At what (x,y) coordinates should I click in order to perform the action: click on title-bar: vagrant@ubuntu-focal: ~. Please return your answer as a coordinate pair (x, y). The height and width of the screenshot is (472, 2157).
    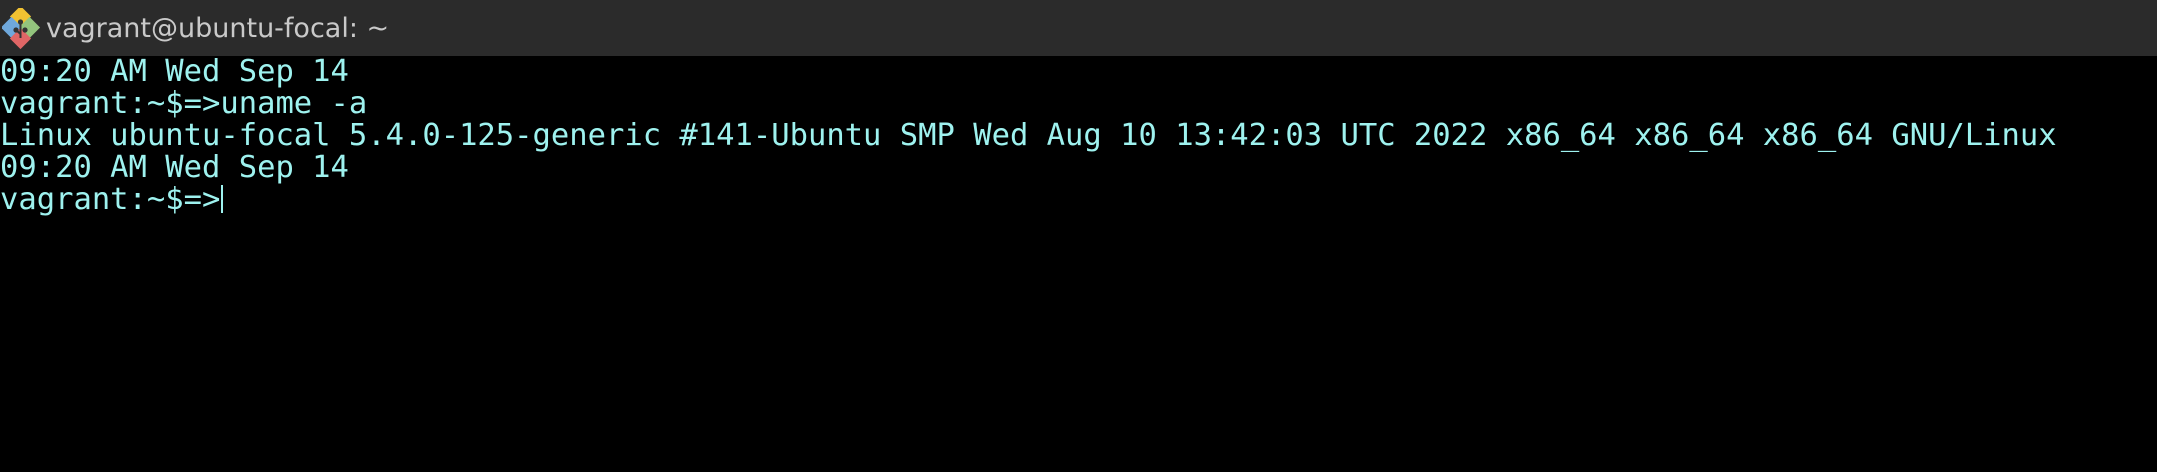
    Looking at the image, I should click on (1078, 28).